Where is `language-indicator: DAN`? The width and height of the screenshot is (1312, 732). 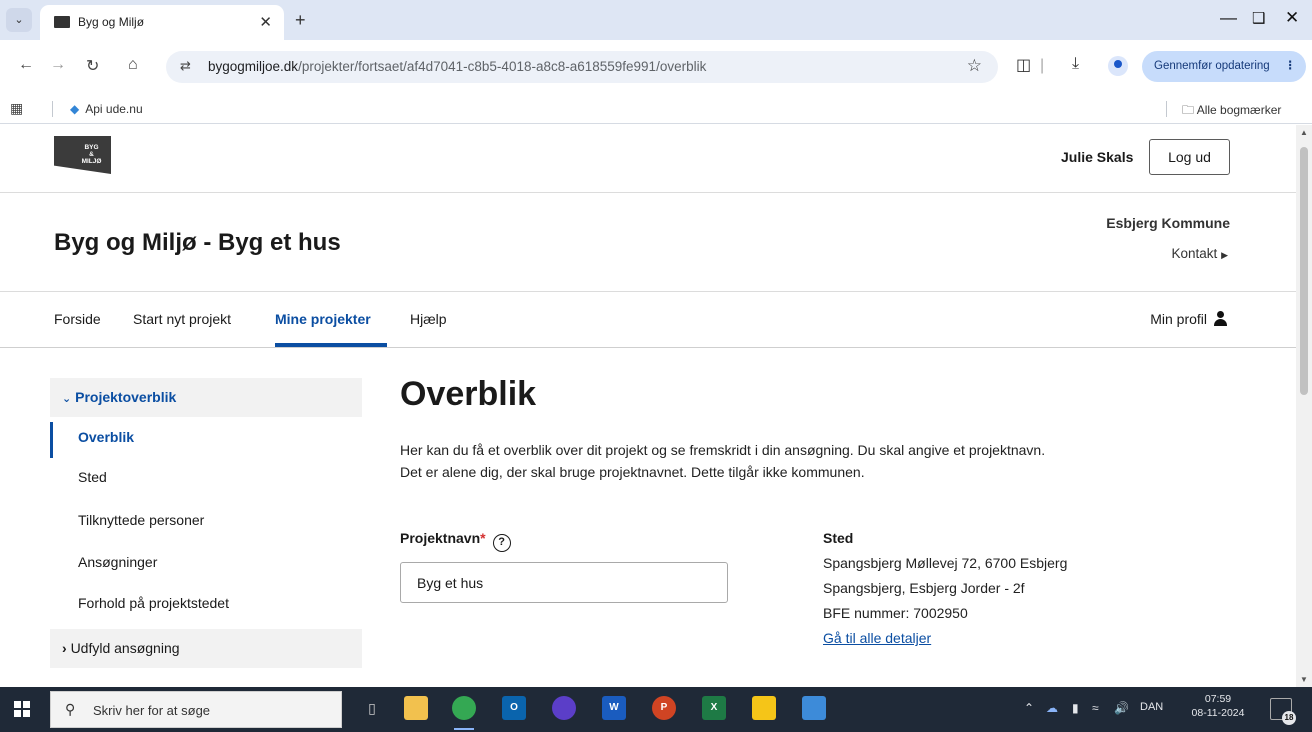 language-indicator: DAN is located at coordinates (1151, 707).